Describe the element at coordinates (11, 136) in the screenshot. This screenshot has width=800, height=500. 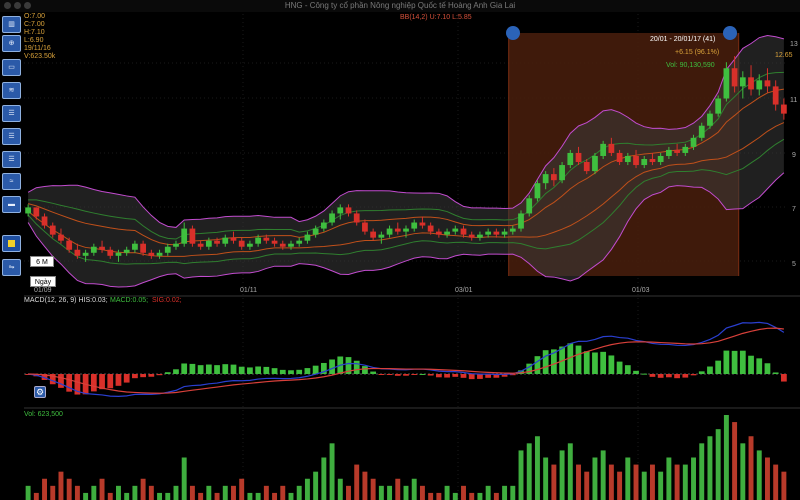
I see `indicator-icon-3: ☰` at that location.